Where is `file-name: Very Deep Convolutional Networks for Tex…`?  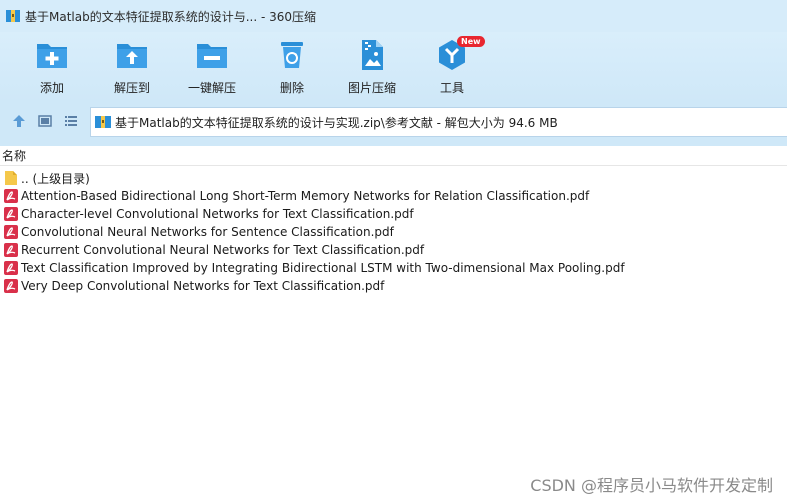 file-name: Very Deep Convolutional Networks for Tex… is located at coordinates (203, 286).